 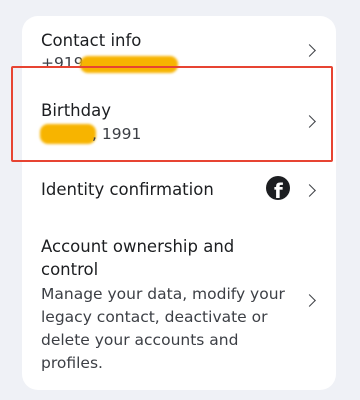 What do you see at coordinates (278, 188) in the screenshot?
I see `facebook-logo-icon: f` at bounding box center [278, 188].